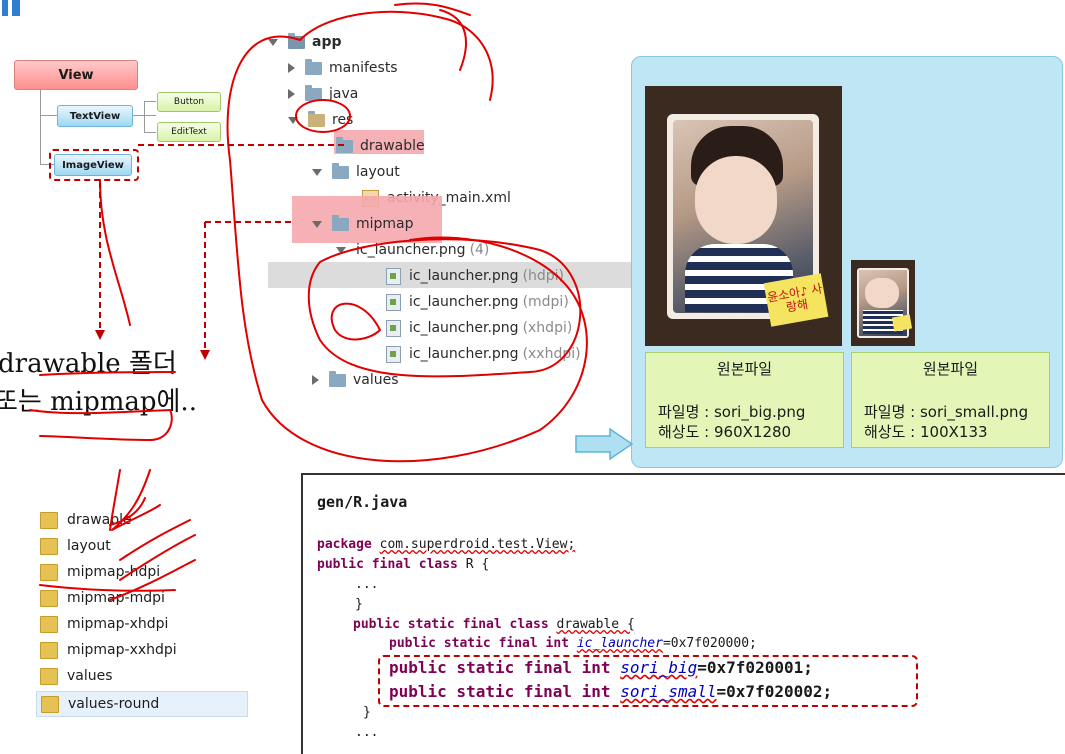 This screenshot has width=1065, height=754. Describe the element at coordinates (444, 308) in the screenshot. I see `ic-launcher-circle` at that location.